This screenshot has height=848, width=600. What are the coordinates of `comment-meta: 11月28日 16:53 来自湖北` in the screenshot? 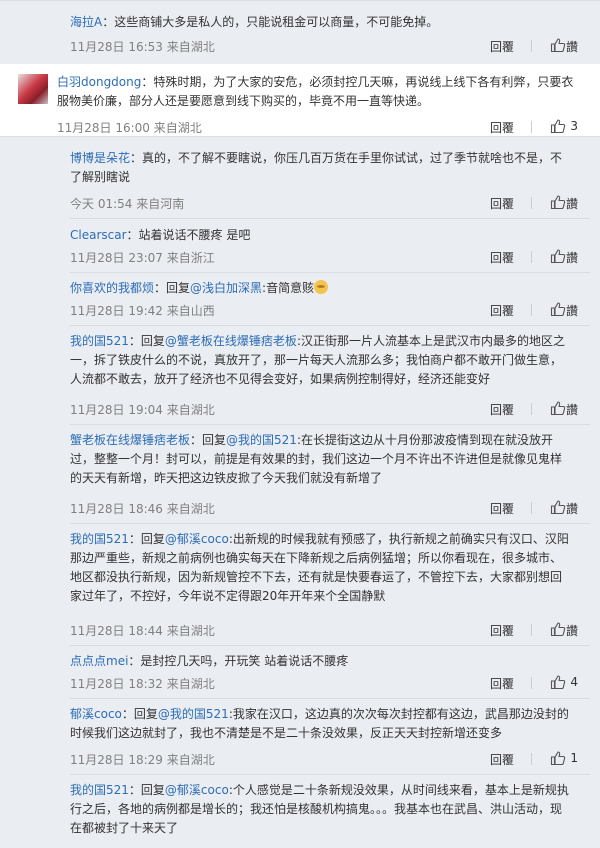 It's located at (142, 47).